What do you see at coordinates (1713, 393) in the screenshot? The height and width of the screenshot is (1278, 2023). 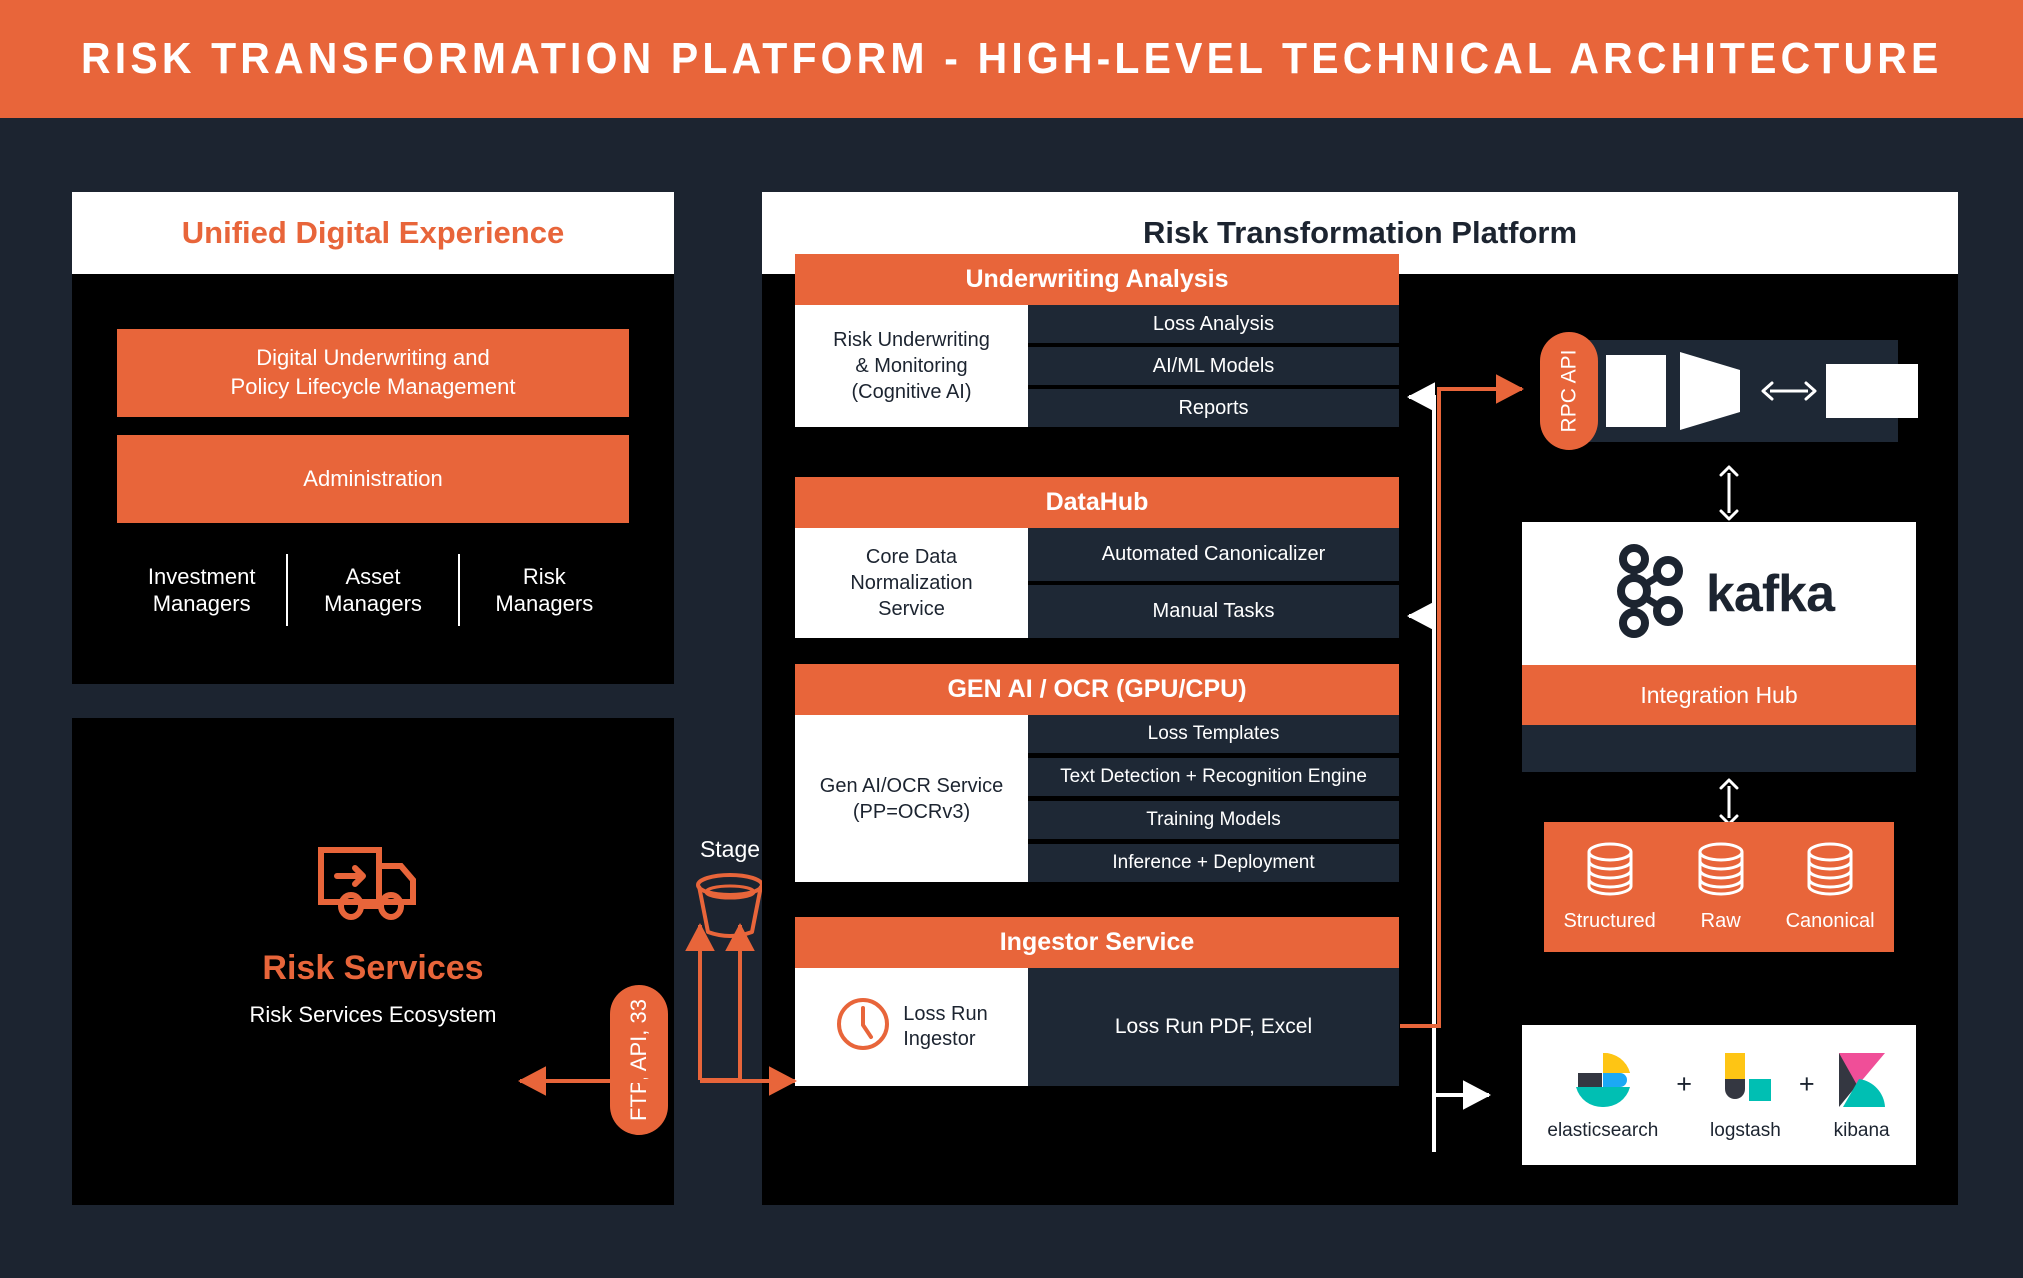 I see `pipeline-funnel-icon` at bounding box center [1713, 393].